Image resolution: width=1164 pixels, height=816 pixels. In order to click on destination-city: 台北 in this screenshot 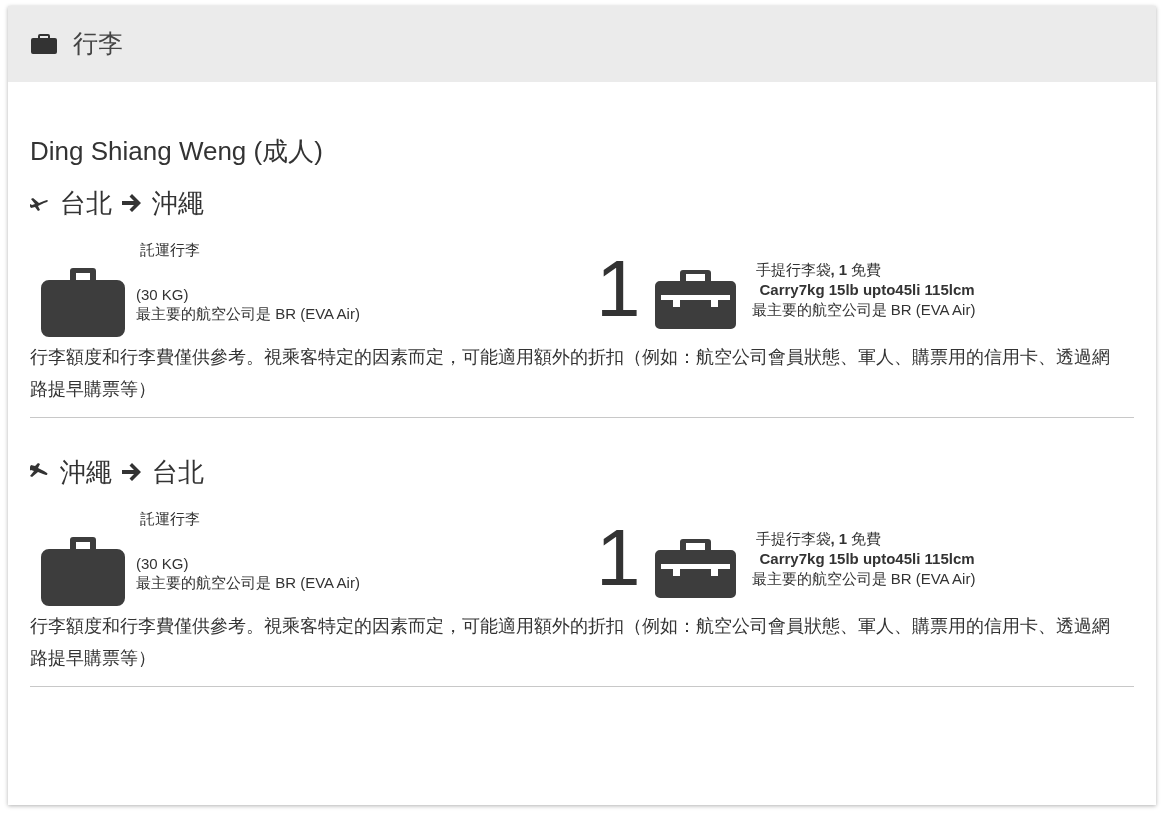, I will do `click(178, 472)`.